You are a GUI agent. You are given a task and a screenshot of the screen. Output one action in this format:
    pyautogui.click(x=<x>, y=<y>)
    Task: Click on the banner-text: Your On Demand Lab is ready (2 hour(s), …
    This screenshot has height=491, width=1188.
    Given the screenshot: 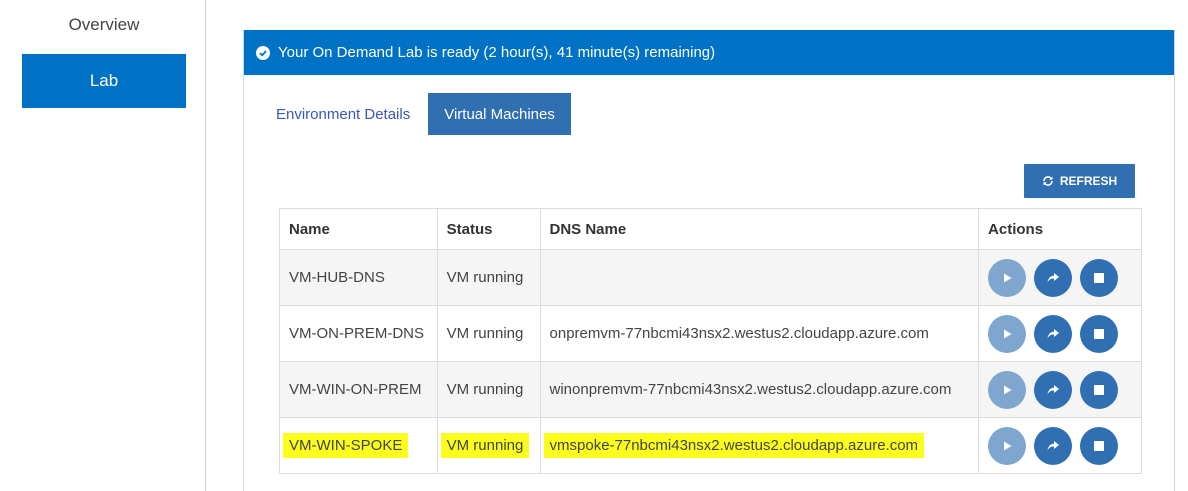 What is the action you would take?
    pyautogui.click(x=497, y=52)
    